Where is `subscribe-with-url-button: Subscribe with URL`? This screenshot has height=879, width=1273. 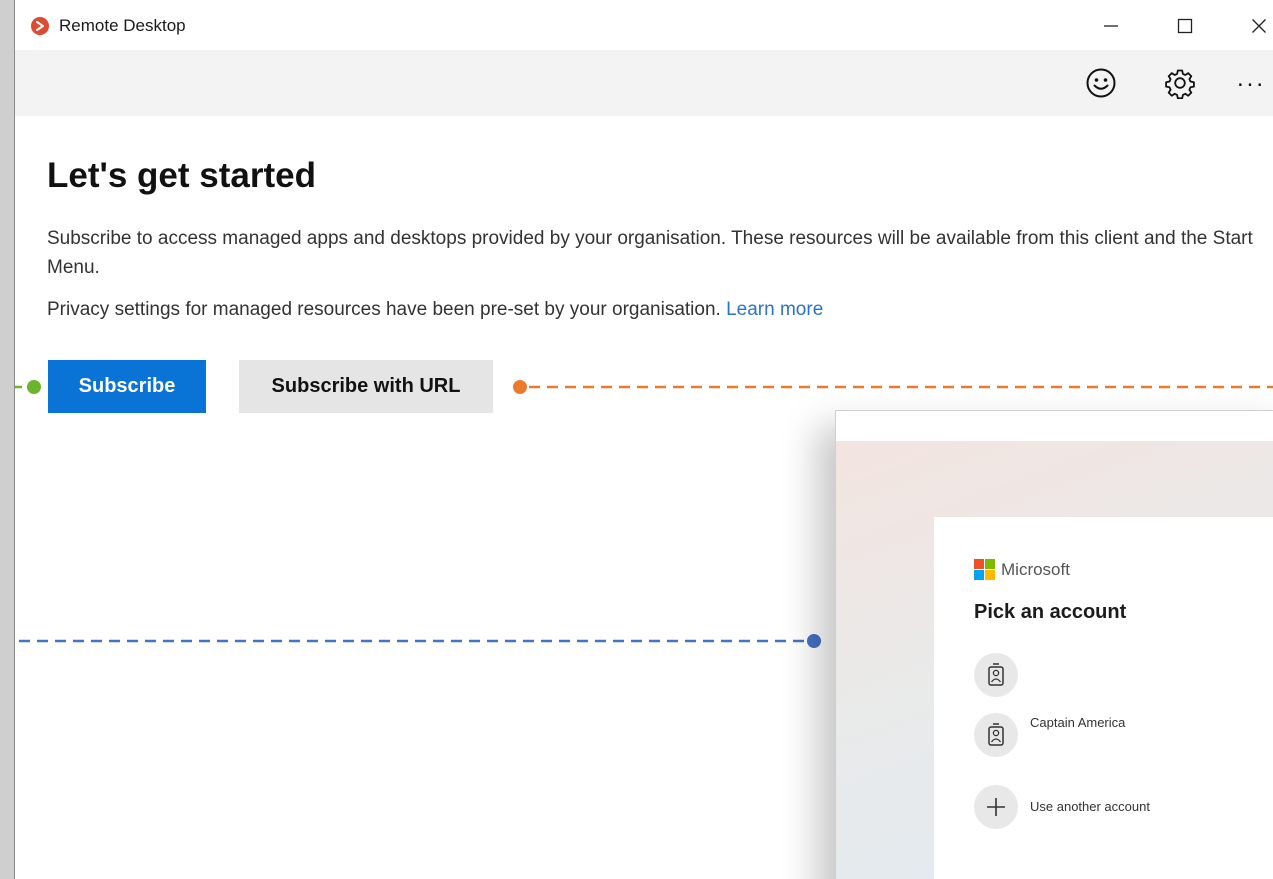
subscribe-with-url-button: Subscribe with URL is located at coordinates (366, 386).